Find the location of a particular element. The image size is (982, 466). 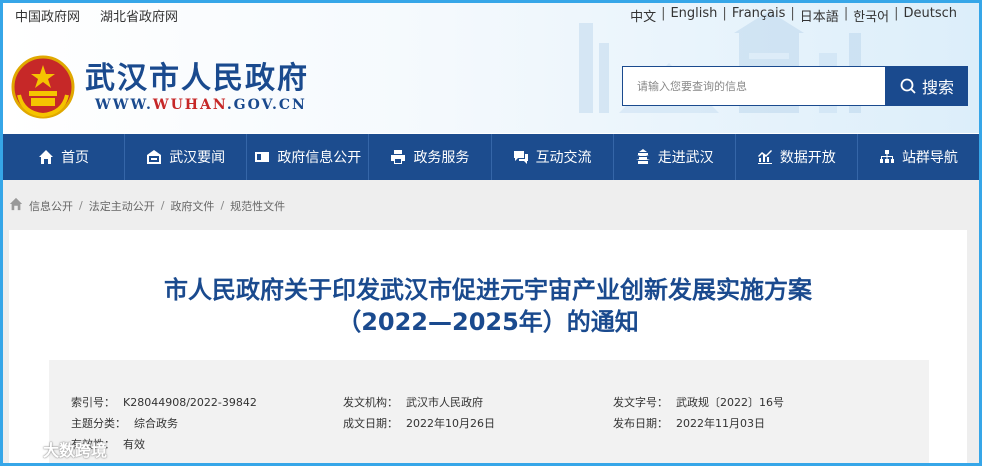

lang-de: Deutsch is located at coordinates (930, 15).